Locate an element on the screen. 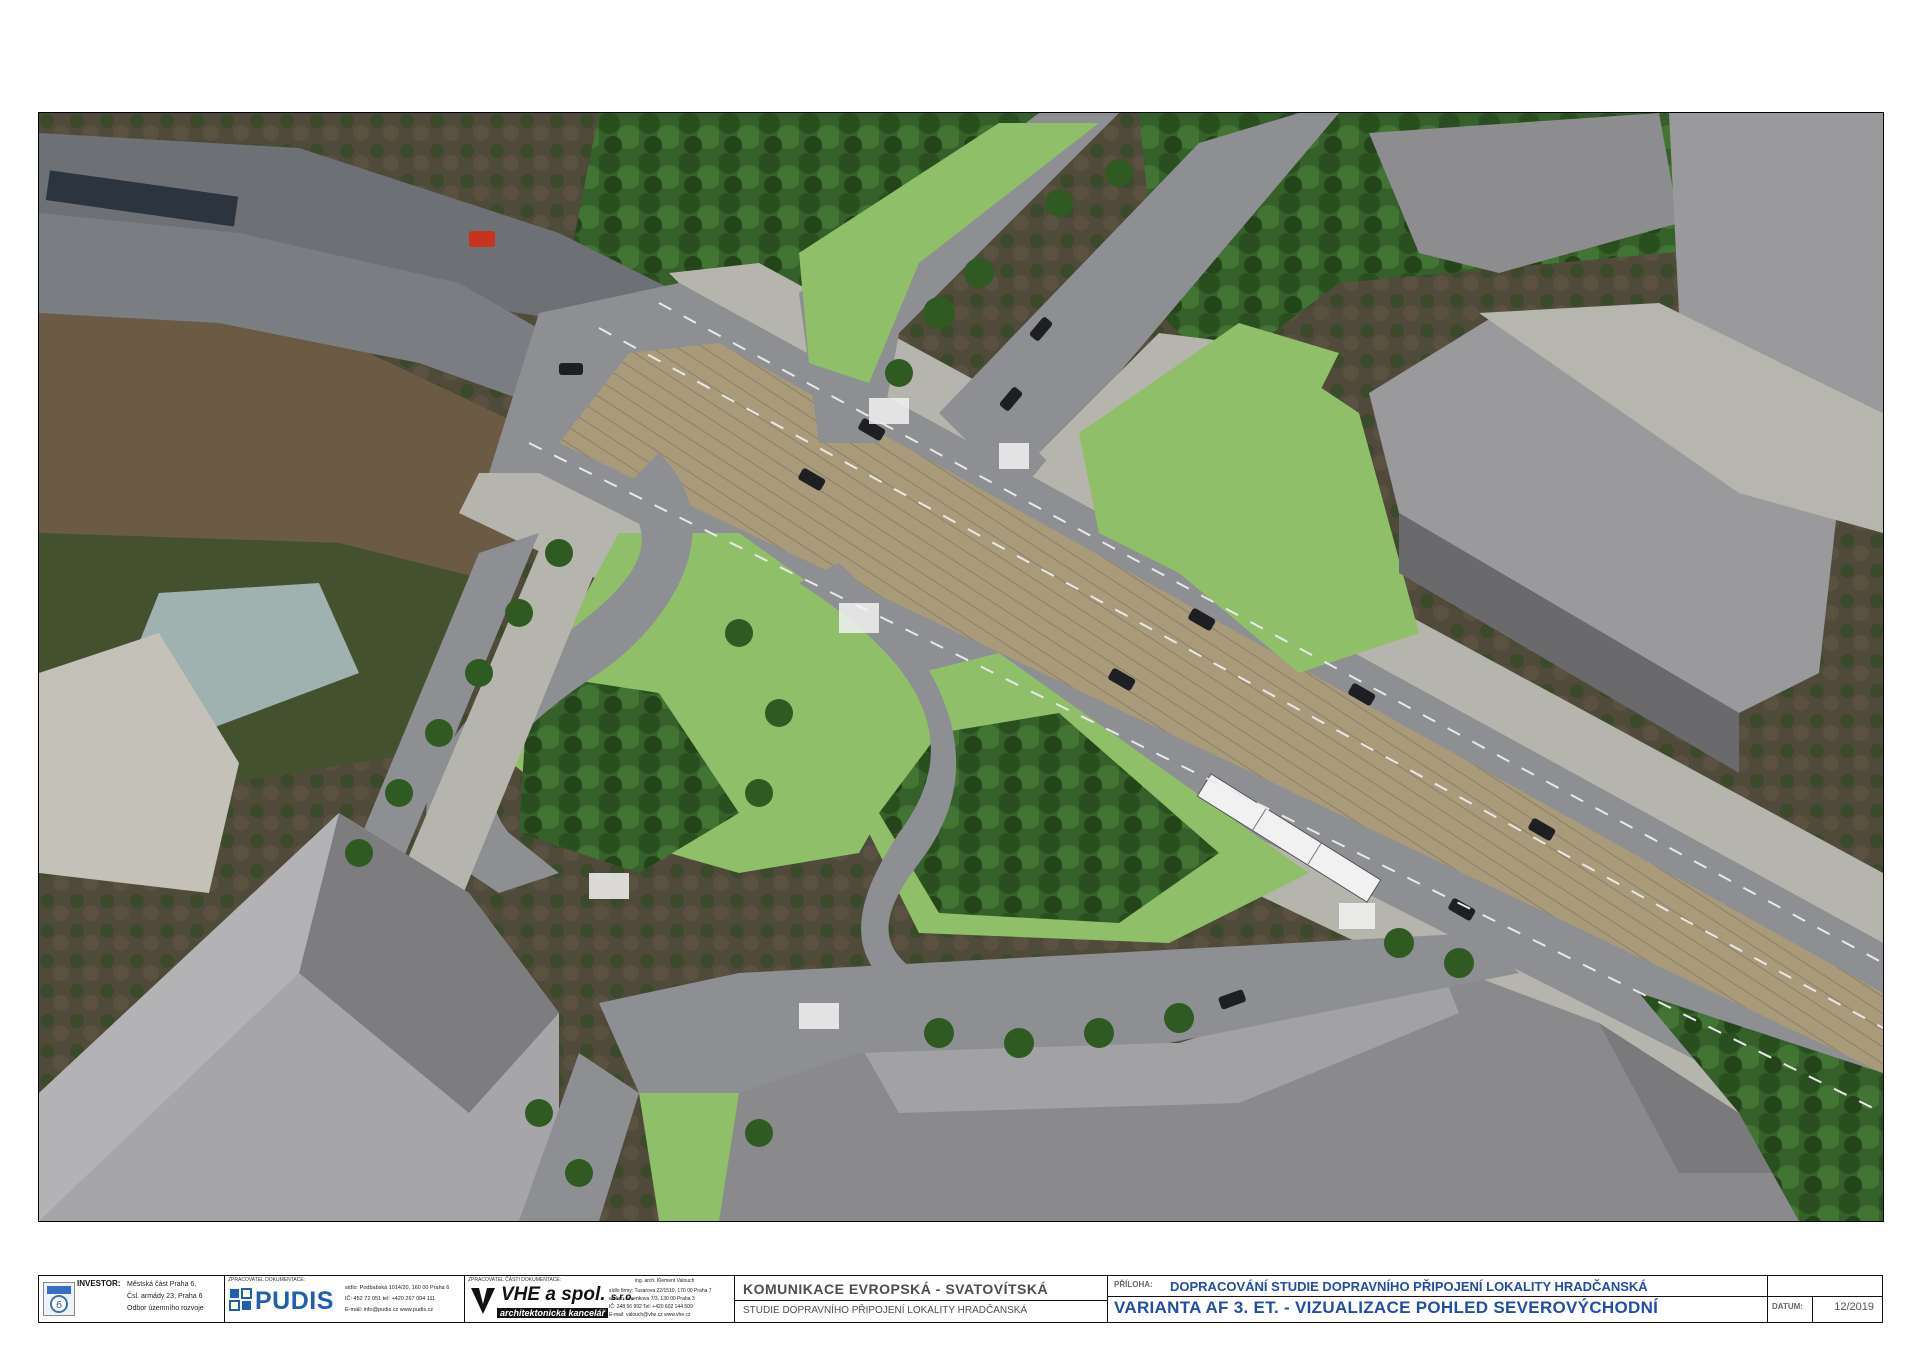 The height and width of the screenshot is (1357, 1920). investor-line-3: Odbor územního rozvoje is located at coordinates (165, 1308).